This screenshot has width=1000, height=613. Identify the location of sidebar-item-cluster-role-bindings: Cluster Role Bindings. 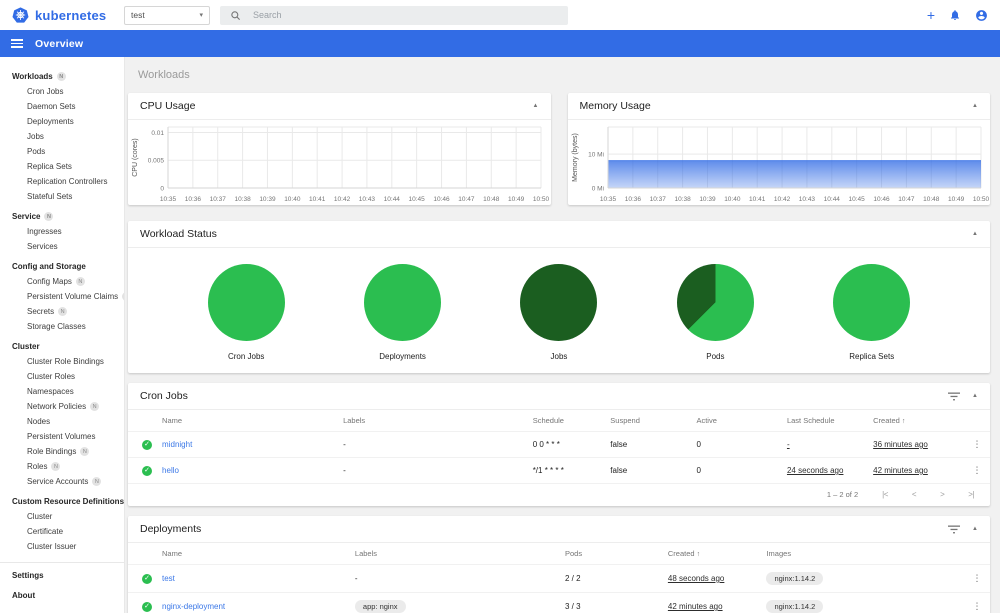
(62, 361).